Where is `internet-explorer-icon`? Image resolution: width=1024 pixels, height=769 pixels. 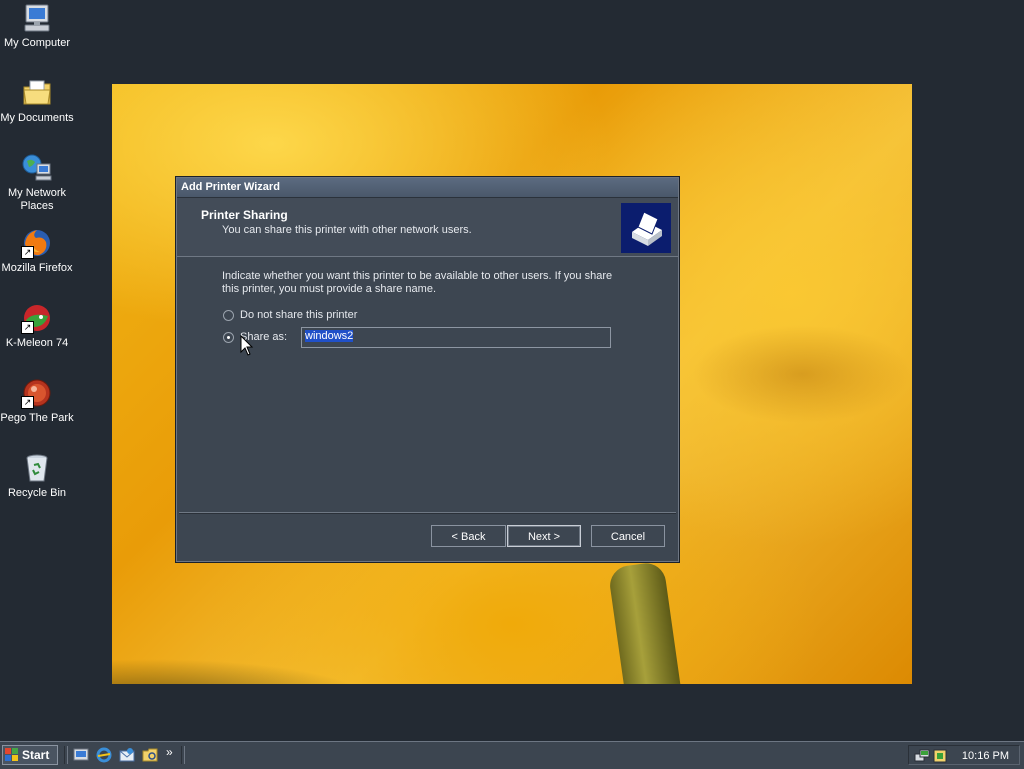
internet-explorer-icon is located at coordinates (104, 755).